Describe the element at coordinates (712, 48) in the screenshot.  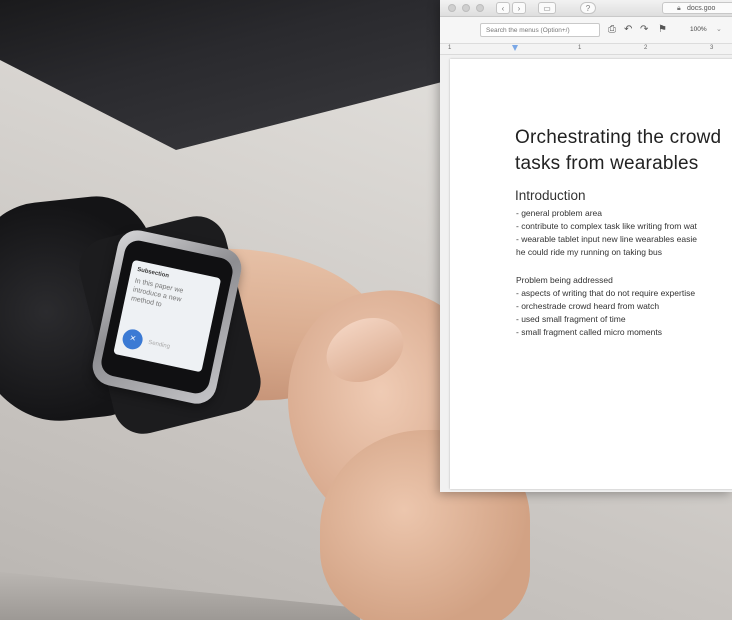
I see `ruler-number: 3` at that location.